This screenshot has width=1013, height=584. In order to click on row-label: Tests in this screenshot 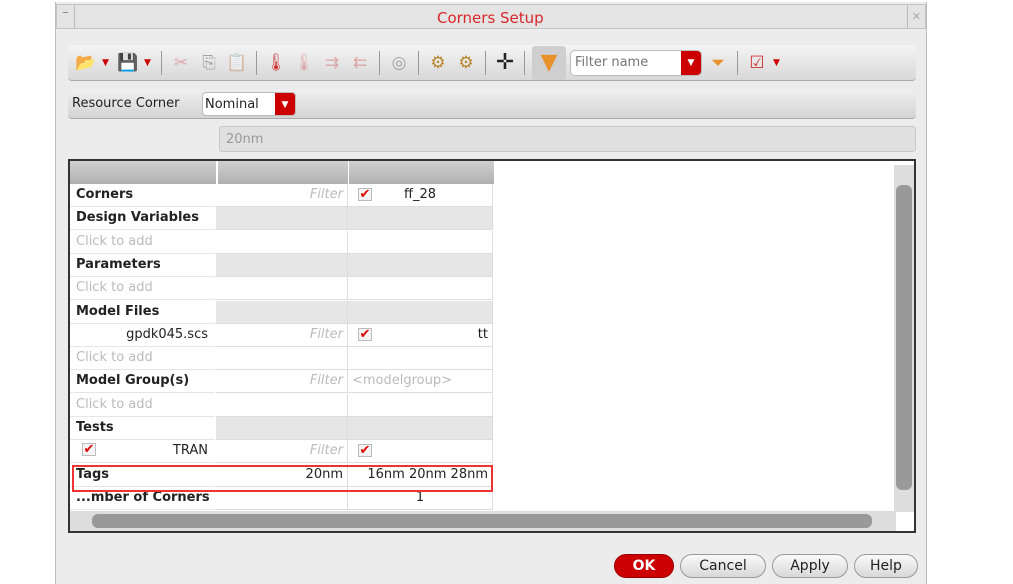, I will do `click(143, 428)`.